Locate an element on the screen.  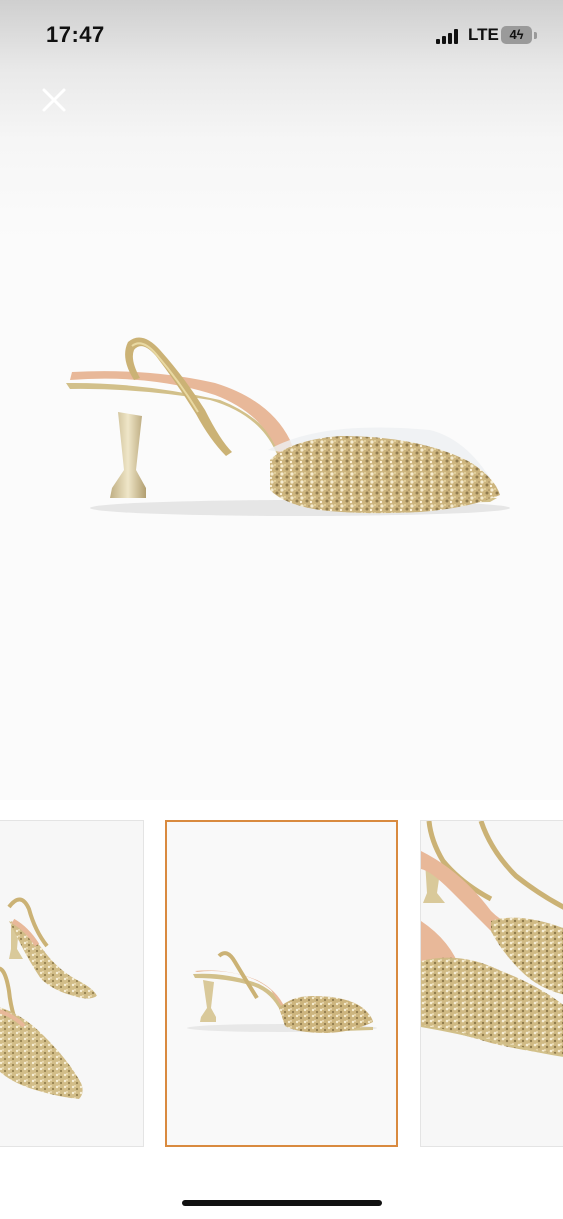
home-indicator is located at coordinates (282, 1203).